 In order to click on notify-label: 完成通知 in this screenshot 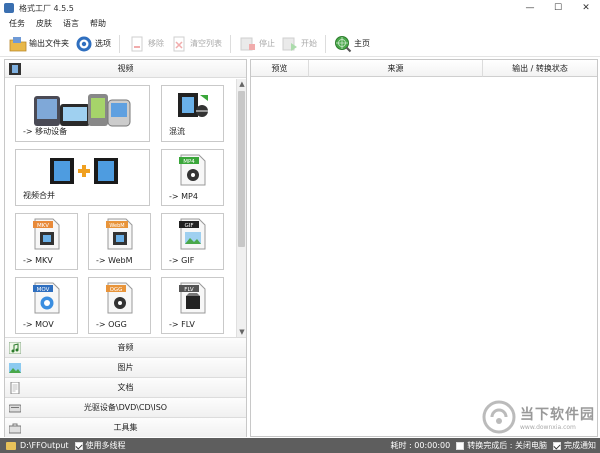, I will do `click(580, 445)`.